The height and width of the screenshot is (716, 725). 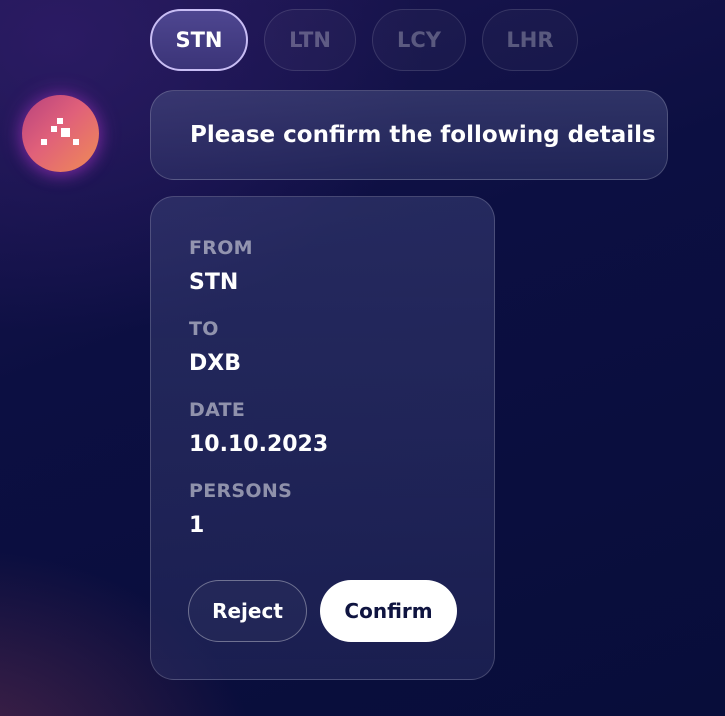 I want to click on airport-chip-row: STN LTN LCY LHR, so click(x=364, y=40).